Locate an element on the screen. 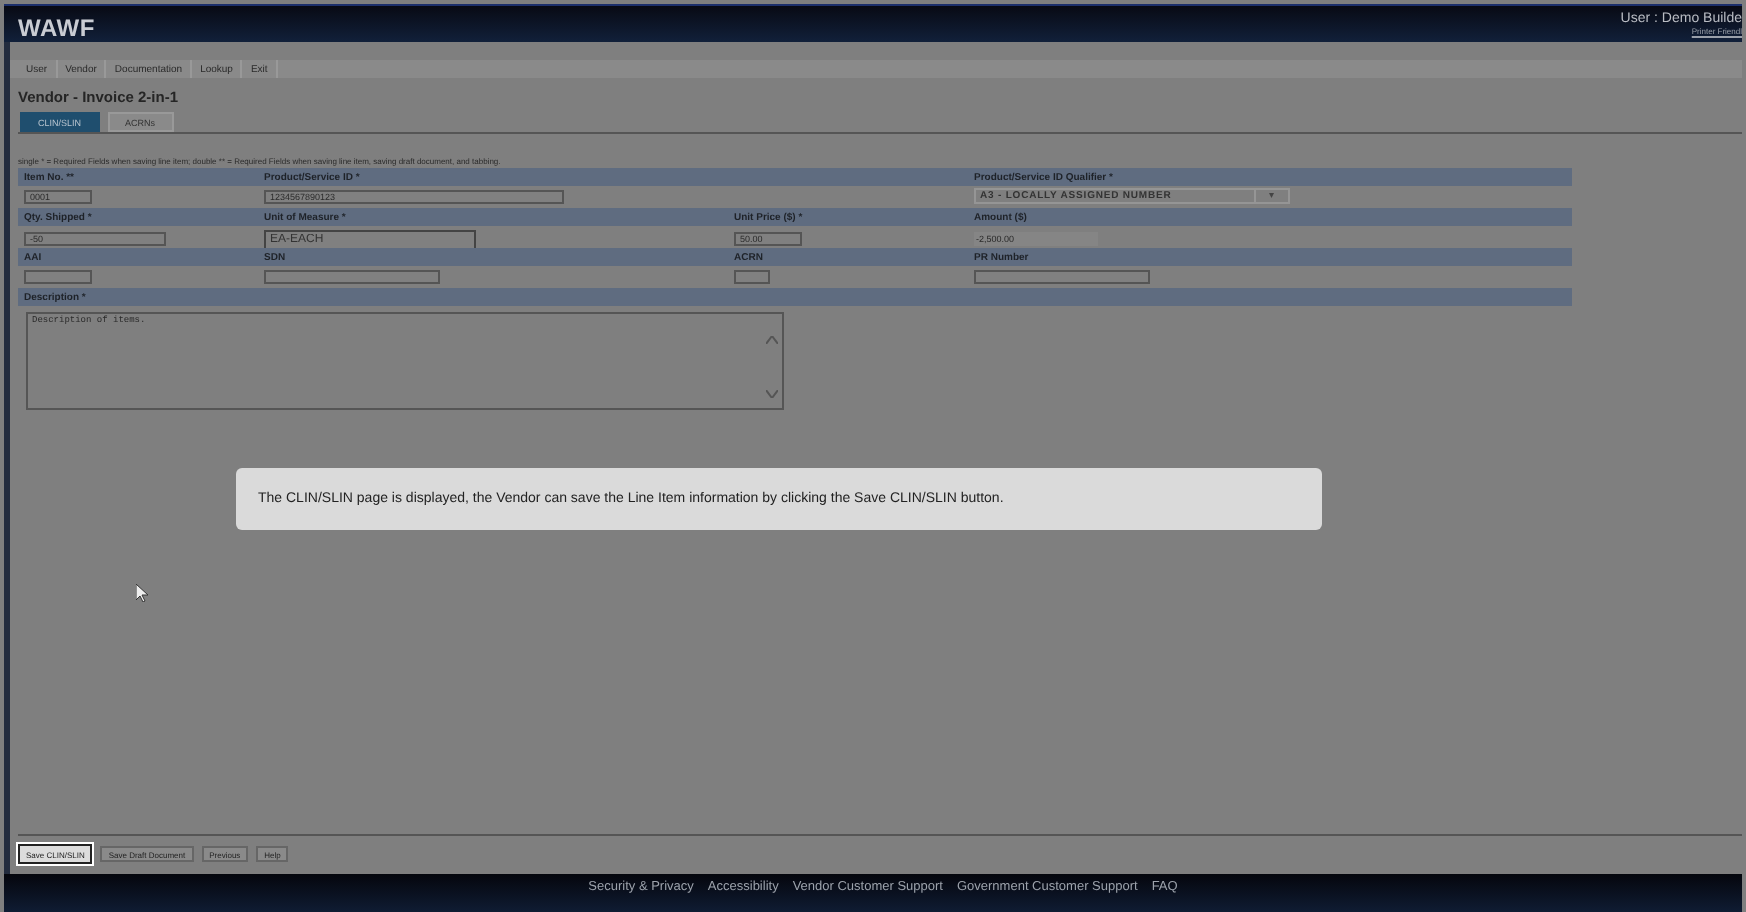  logo: WAWF is located at coordinates (57, 28).